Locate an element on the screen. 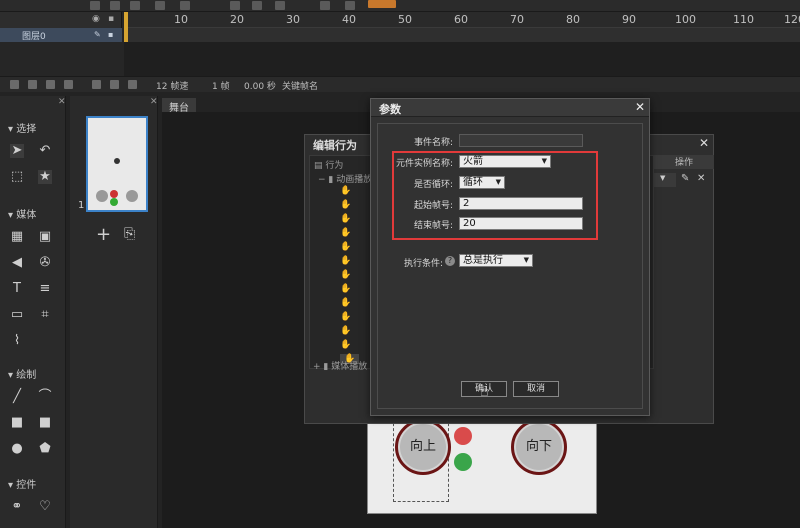 Image resolution: width=800 pixels, height=528 pixels. eye-icon: ◉ is located at coordinates (96, 19).